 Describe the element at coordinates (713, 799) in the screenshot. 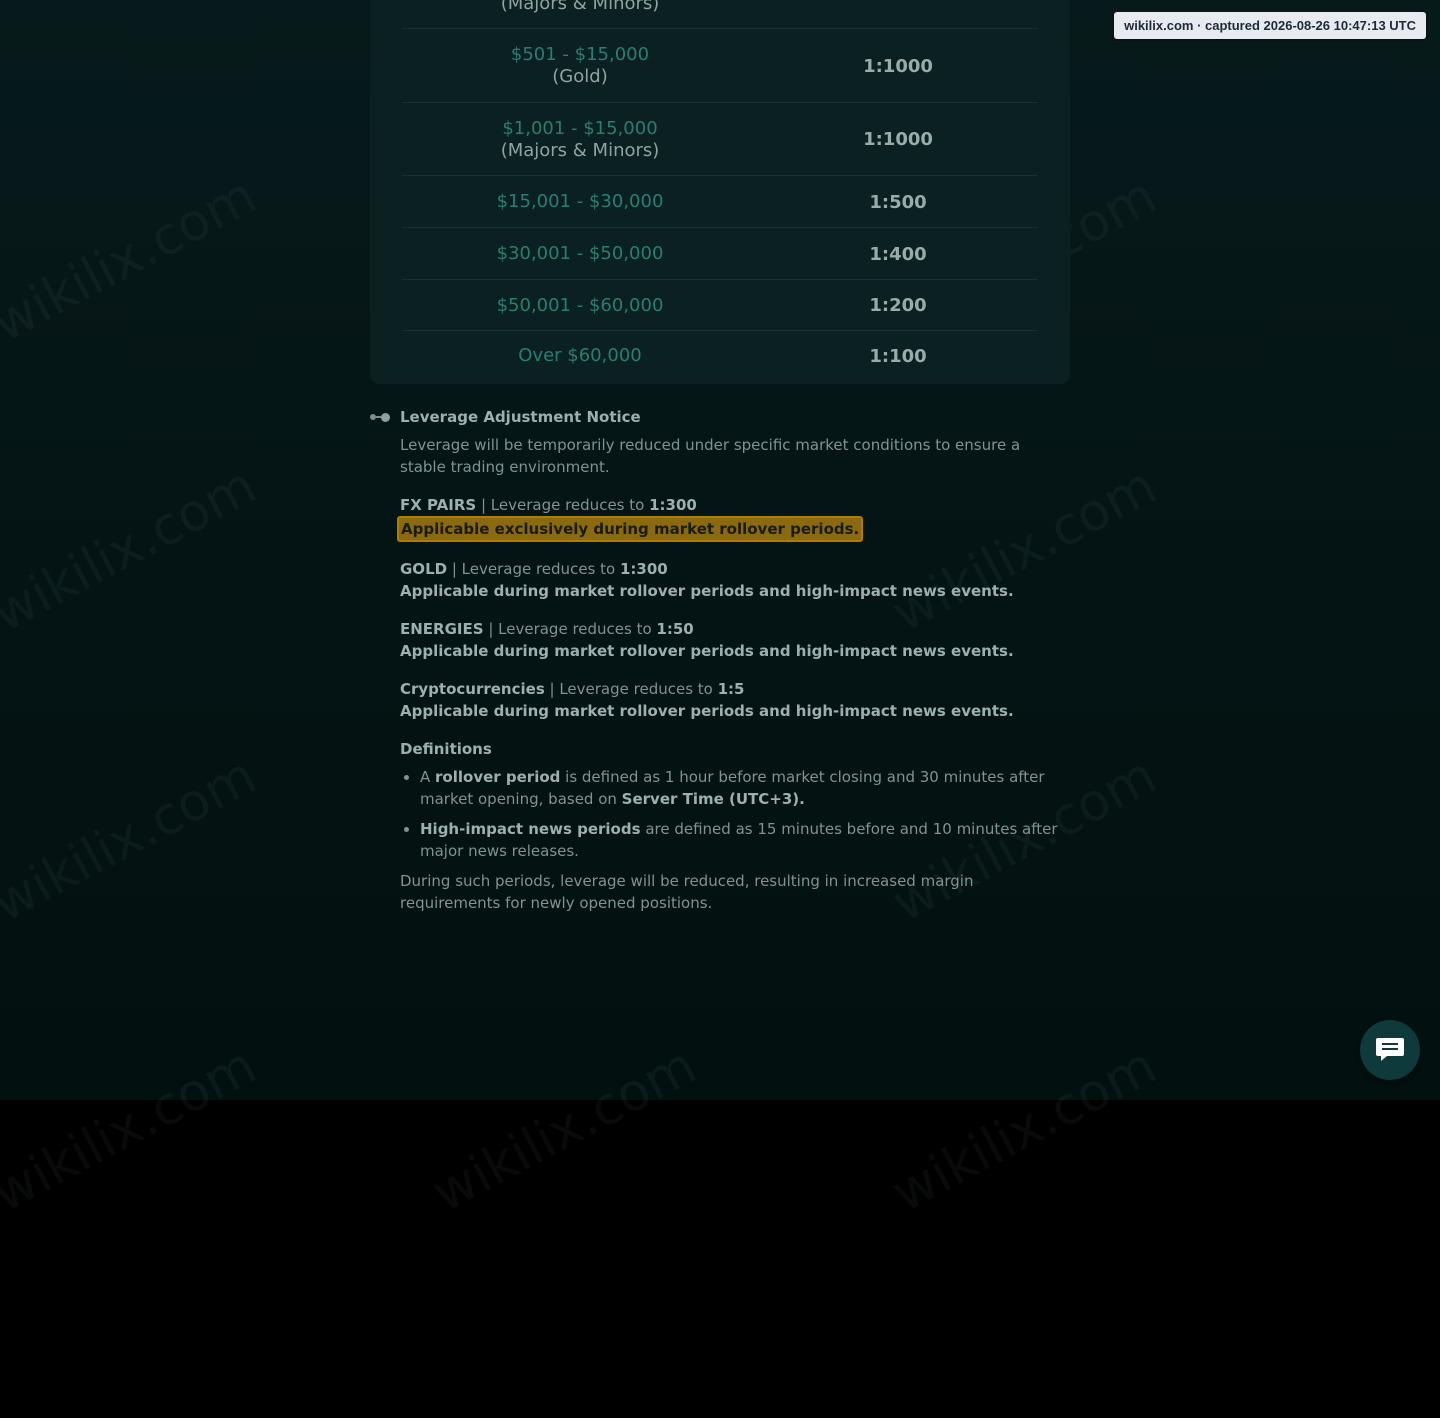

I see `server-time-note: Server Time (UTC+3).` at that location.